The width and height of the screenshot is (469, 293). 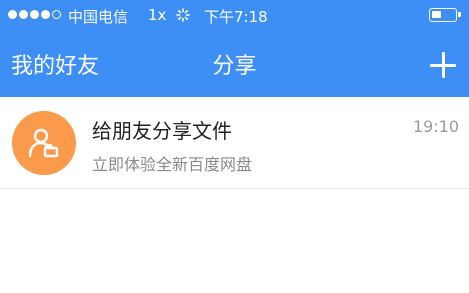 I want to click on battery-icon, so click(x=445, y=15).